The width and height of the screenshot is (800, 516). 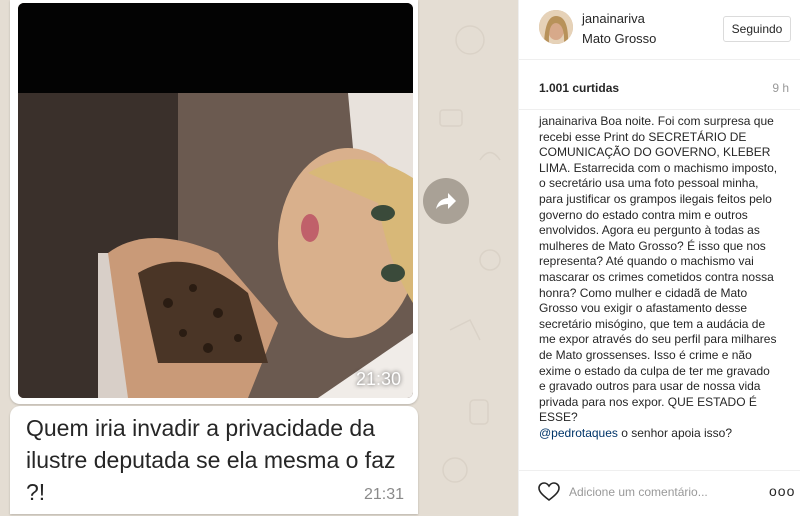 What do you see at coordinates (578, 433) in the screenshot?
I see `mention-link: @pedrotaques` at bounding box center [578, 433].